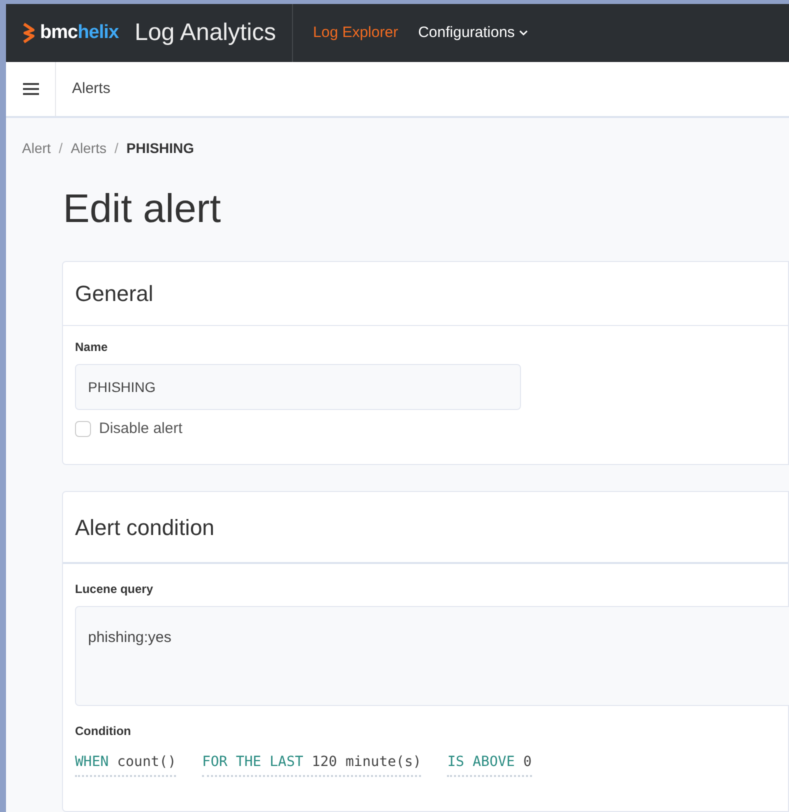 Image resolution: width=789 pixels, height=812 pixels. Describe the element at coordinates (144, 528) in the screenshot. I see `card-title: Alert condition` at that location.